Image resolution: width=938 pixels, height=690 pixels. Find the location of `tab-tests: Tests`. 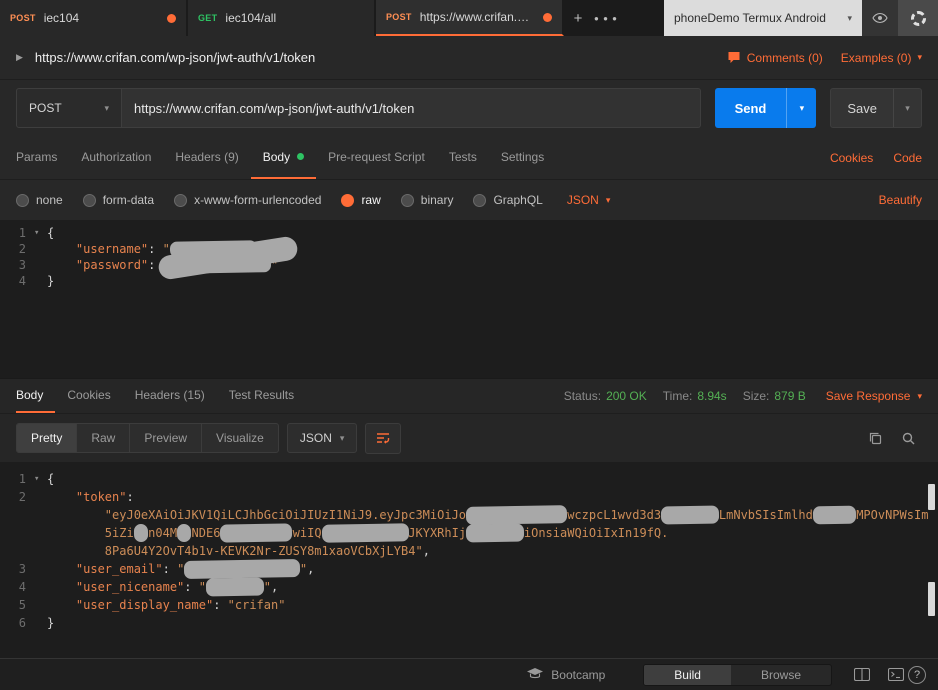

tab-tests: Tests is located at coordinates (463, 157).